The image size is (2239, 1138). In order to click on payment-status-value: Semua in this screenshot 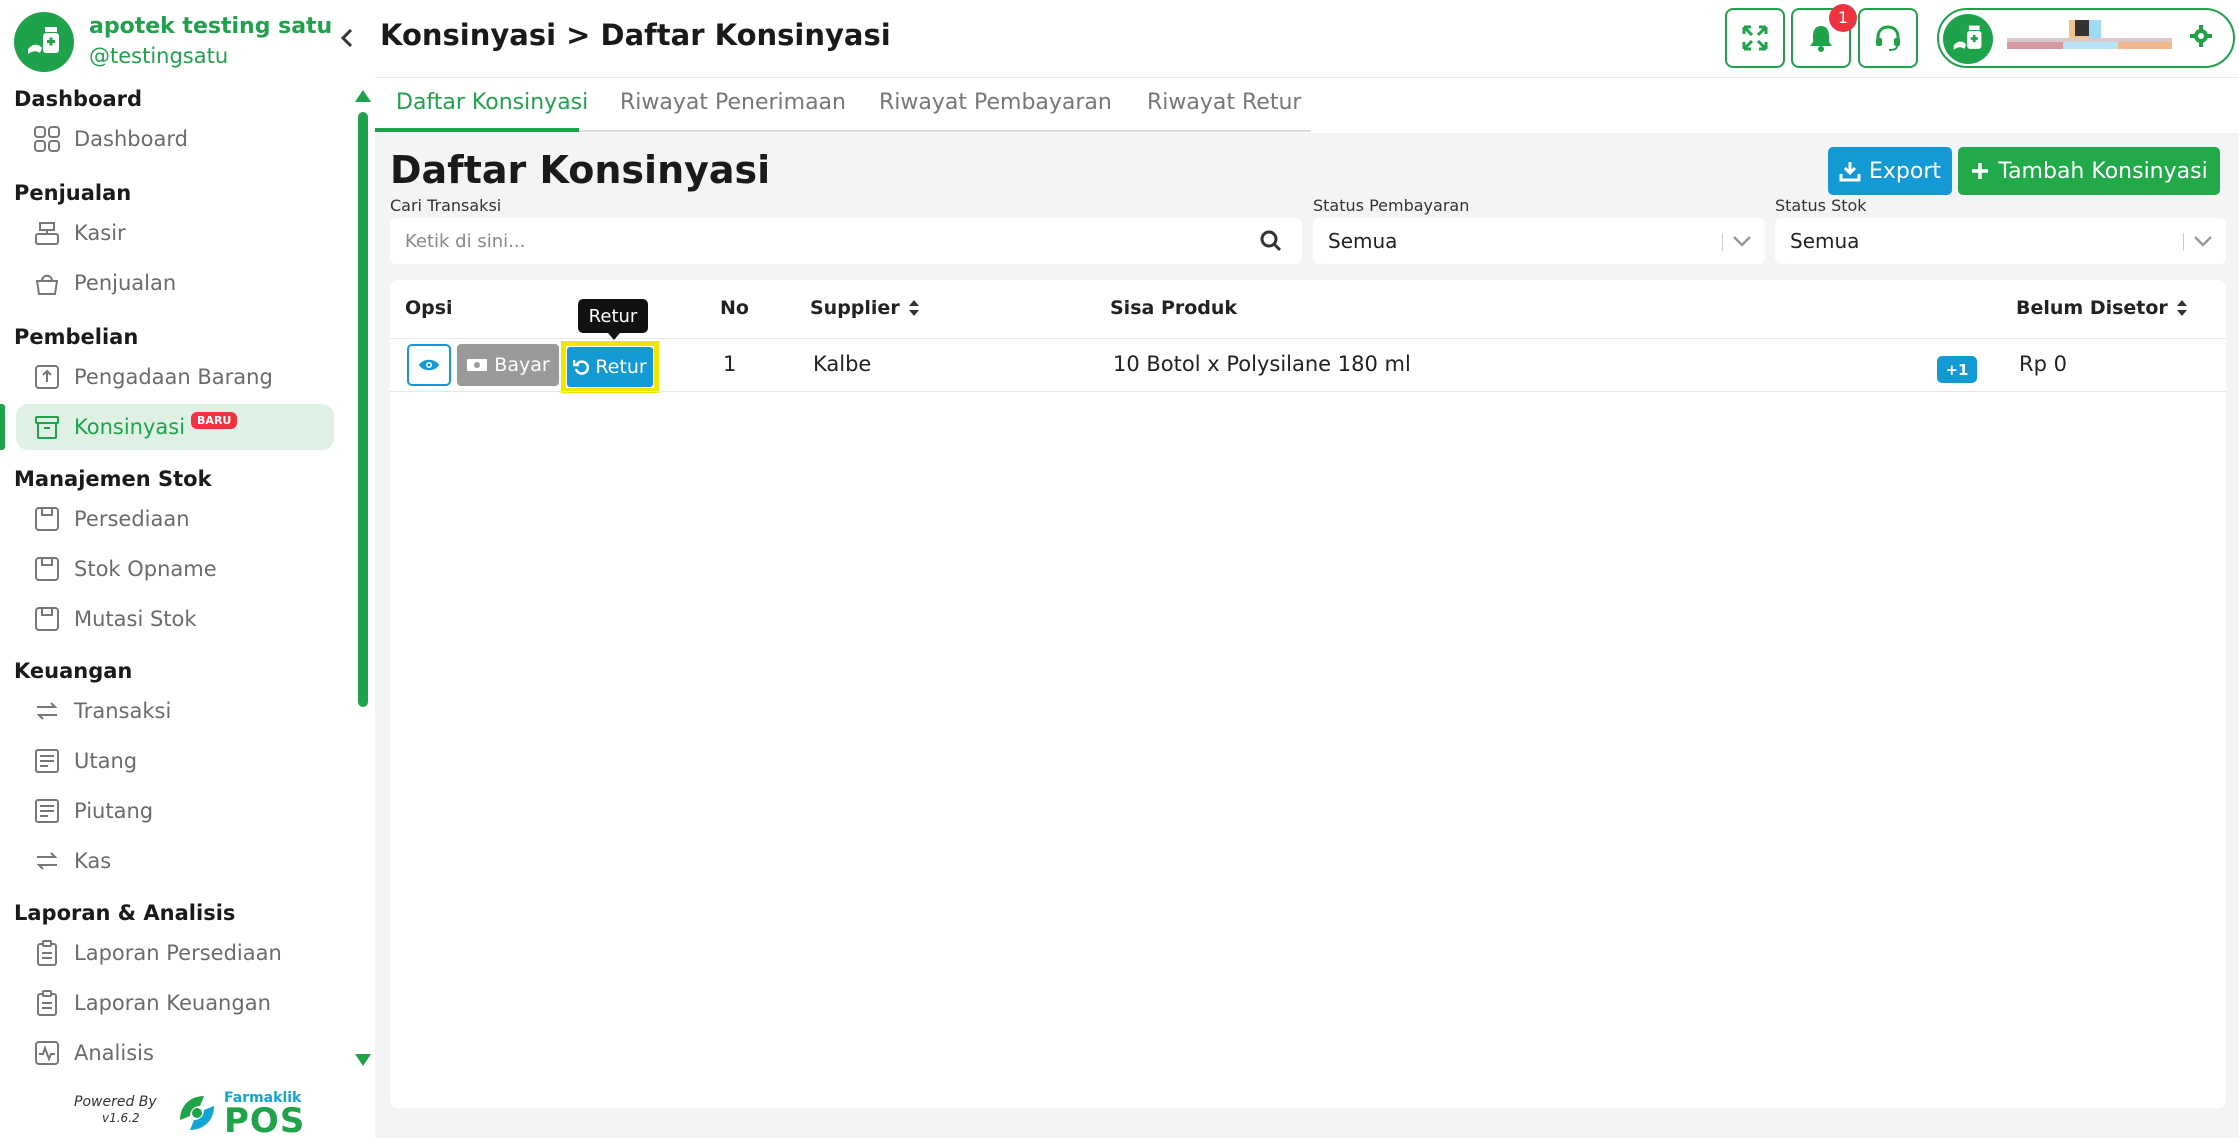, I will do `click(1363, 241)`.